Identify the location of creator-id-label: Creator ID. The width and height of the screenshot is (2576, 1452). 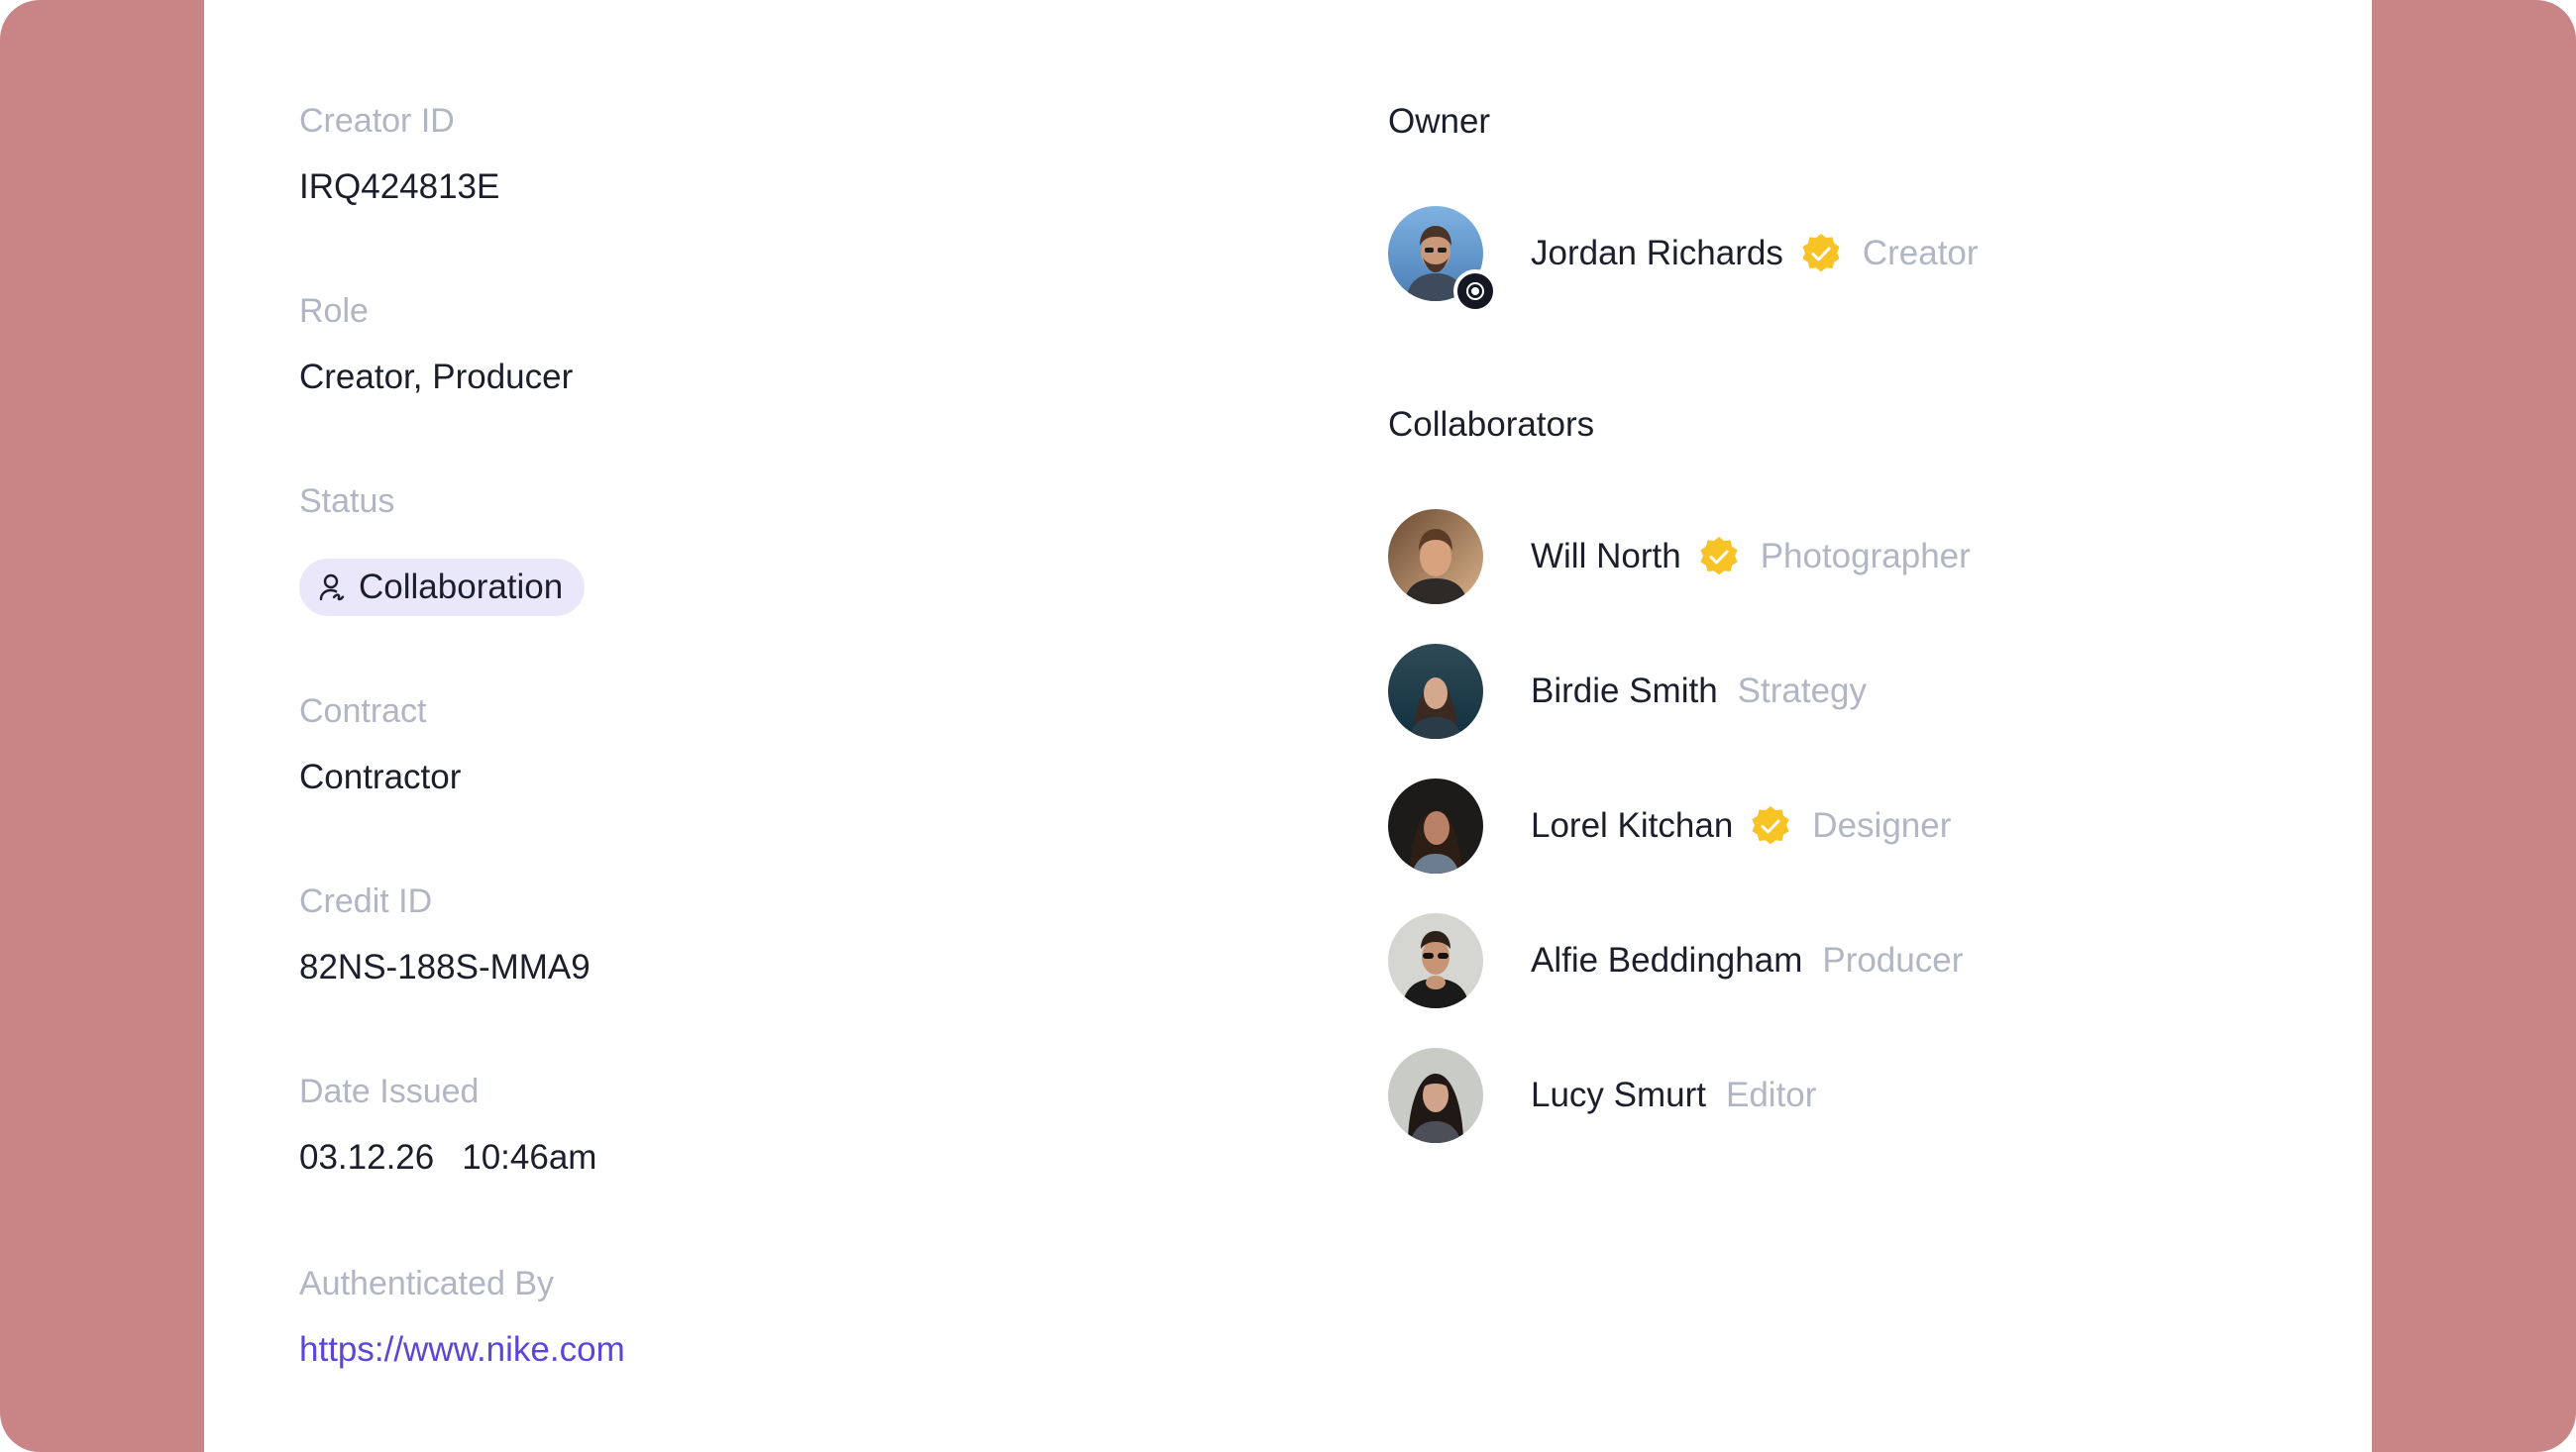
(377, 121).